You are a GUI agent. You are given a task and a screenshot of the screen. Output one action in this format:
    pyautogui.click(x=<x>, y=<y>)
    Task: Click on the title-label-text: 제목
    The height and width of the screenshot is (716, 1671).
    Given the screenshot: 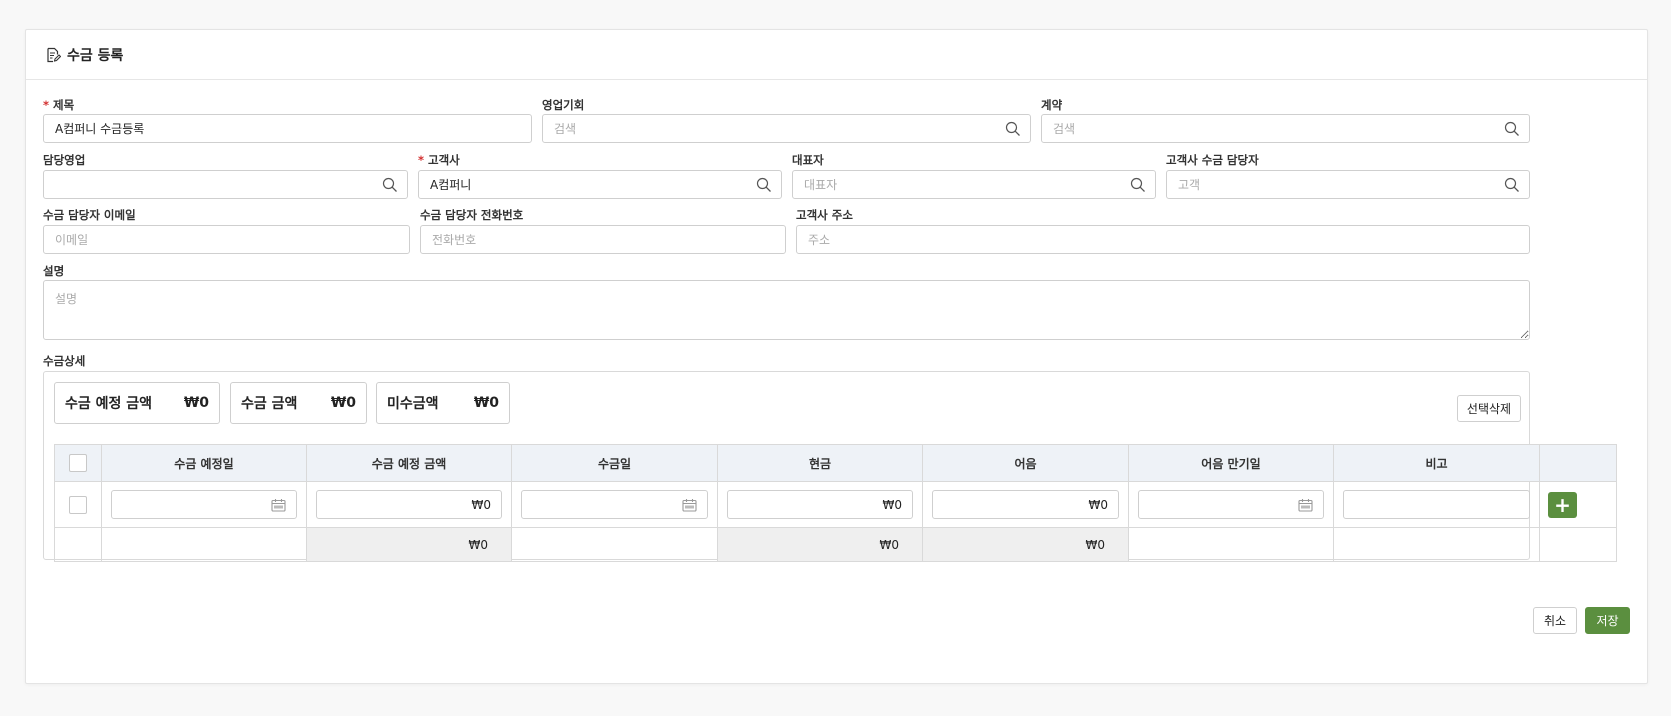 What is the action you would take?
    pyautogui.click(x=64, y=105)
    